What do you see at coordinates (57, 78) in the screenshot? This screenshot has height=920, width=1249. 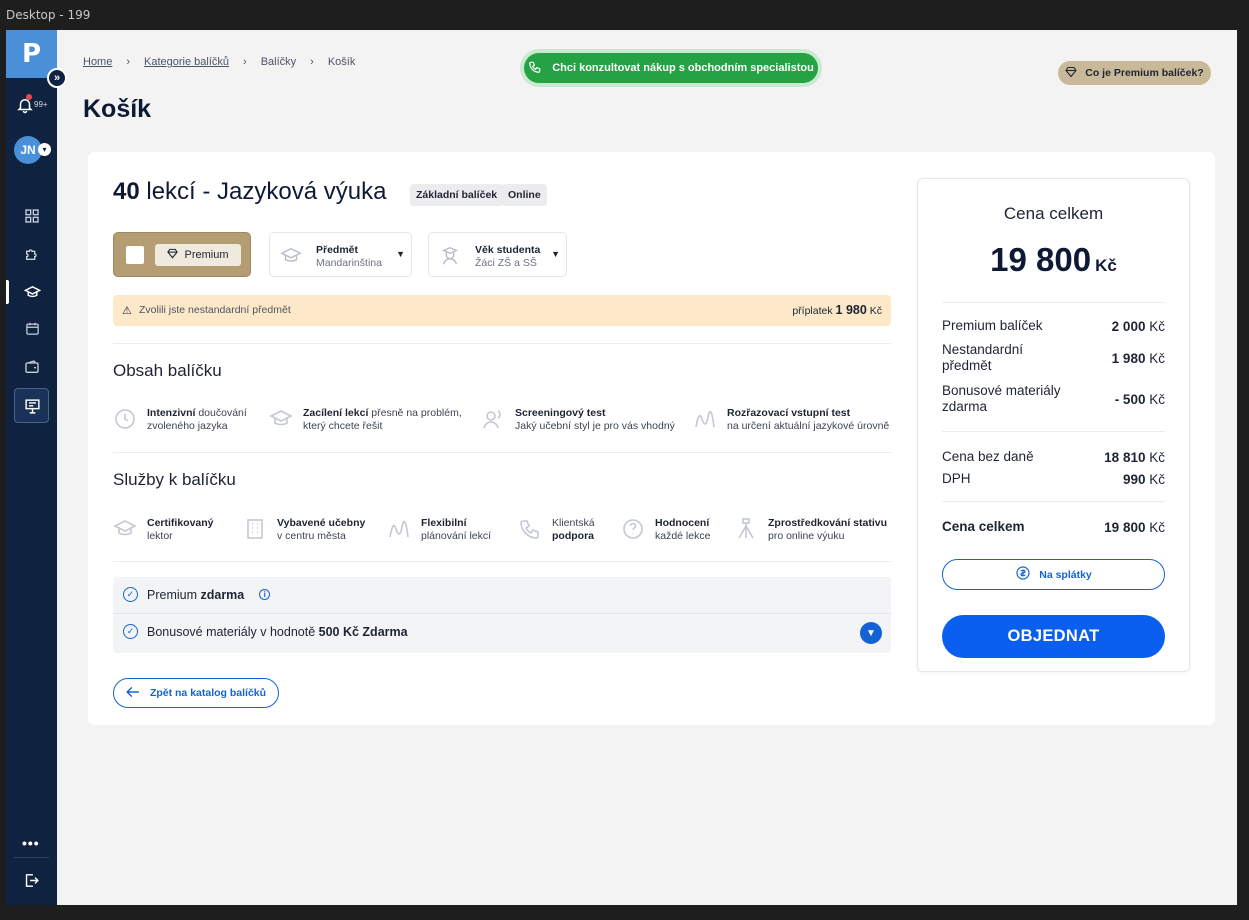 I see `expand-sidebar-button: »` at bounding box center [57, 78].